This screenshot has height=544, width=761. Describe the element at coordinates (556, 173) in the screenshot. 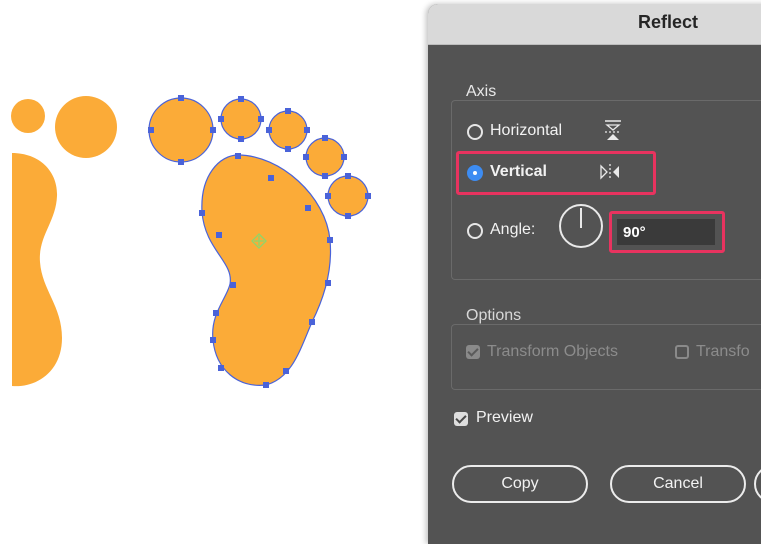

I see `vertical-highlight` at that location.